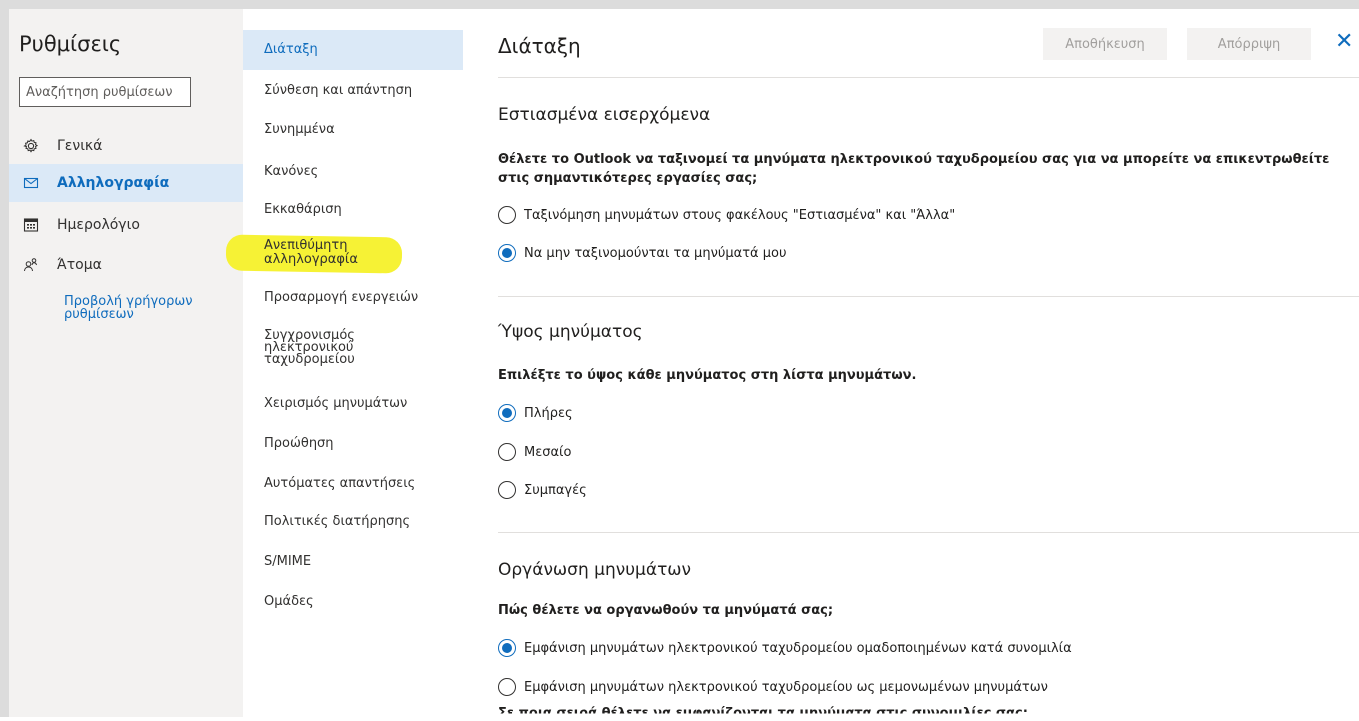 The image size is (1359, 721). Describe the element at coordinates (353, 444) in the screenshot. I see `subnav-item-forwarding: Προώθηση` at that location.